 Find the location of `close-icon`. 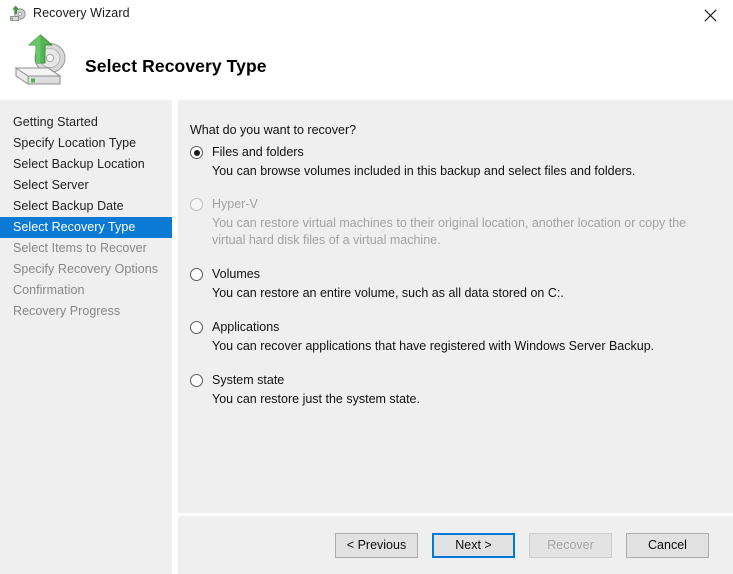

close-icon is located at coordinates (710, 15).